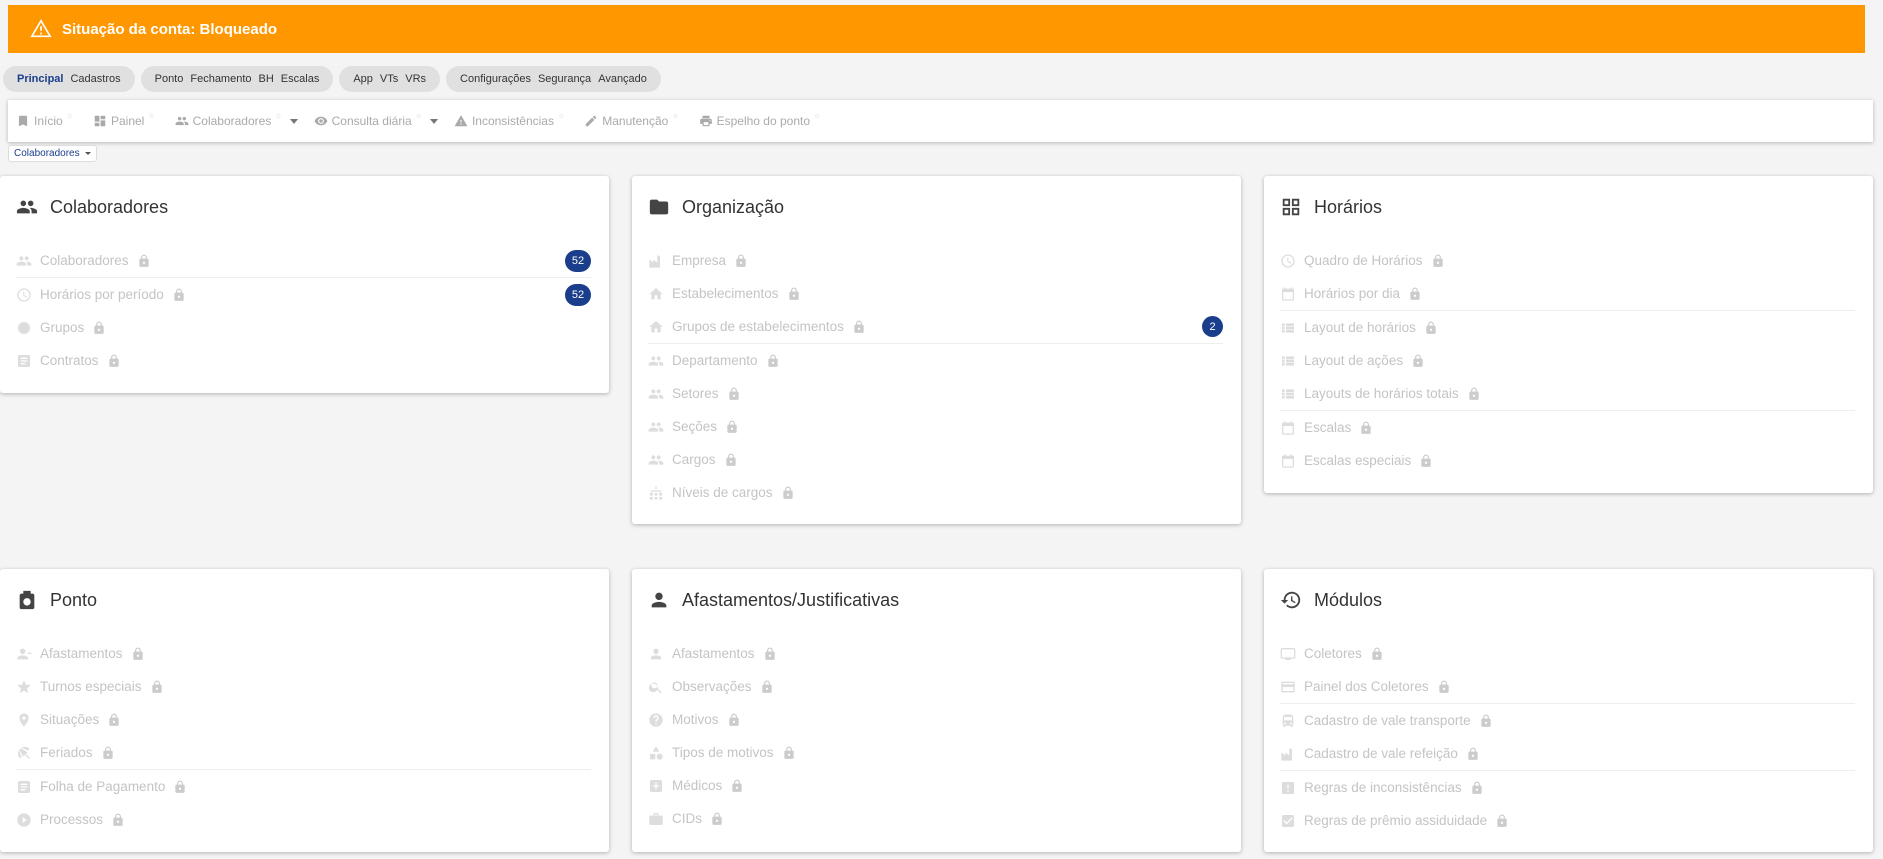 This screenshot has height=859, width=1883. Describe the element at coordinates (220, 79) in the screenshot. I see `group-item-fechamento: Fechamento` at that location.